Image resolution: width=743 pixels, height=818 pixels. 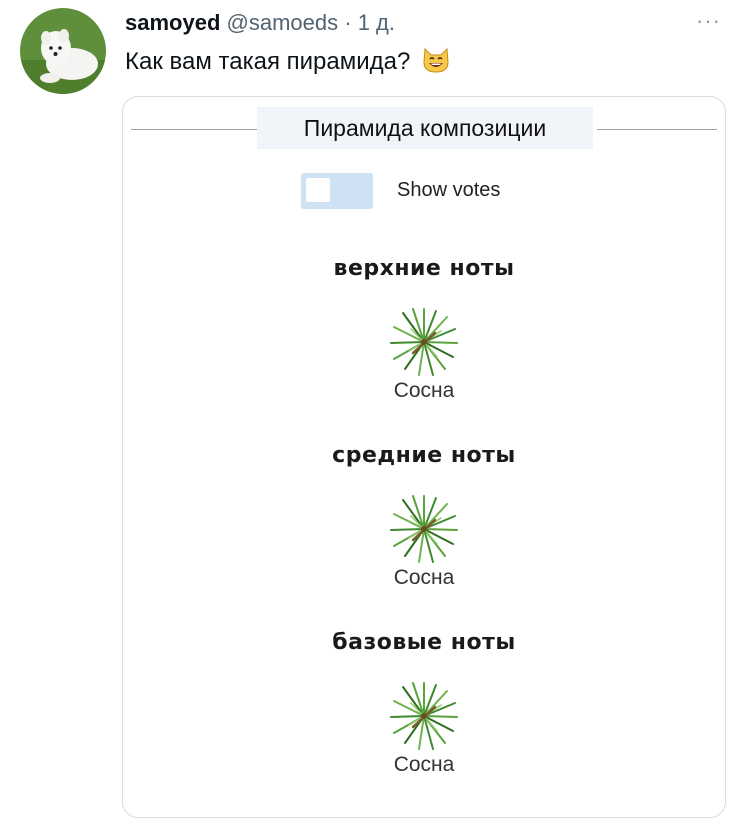 What do you see at coordinates (708, 21) in the screenshot?
I see `more-options-icon: ···` at bounding box center [708, 21].